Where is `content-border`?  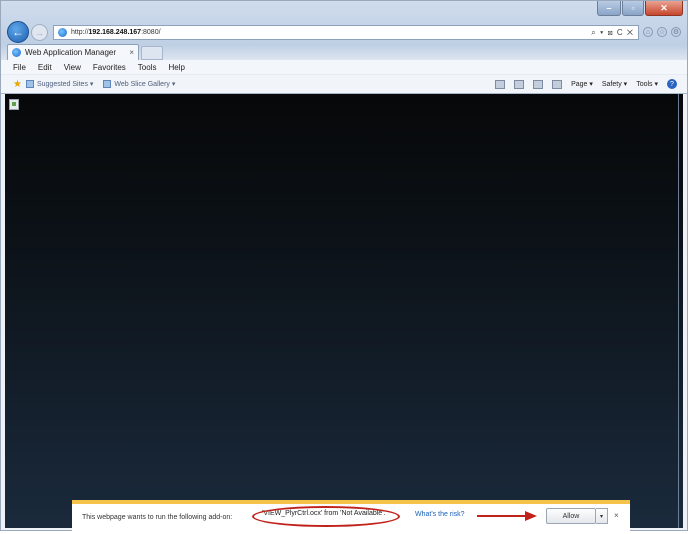
content-border is located at coordinates (678, 311).